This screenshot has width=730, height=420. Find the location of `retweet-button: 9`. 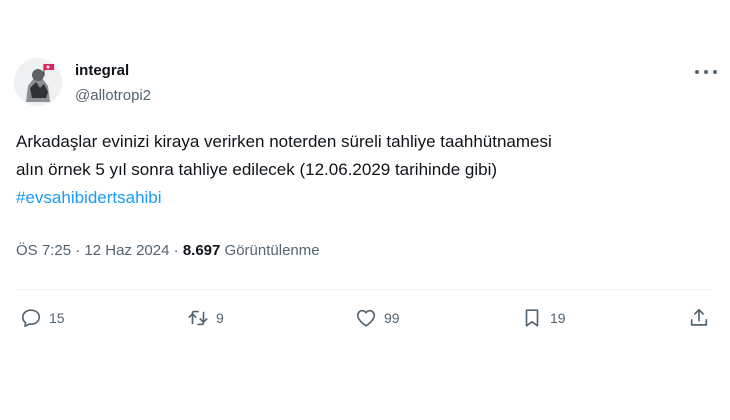

retweet-button: 9 is located at coordinates (205, 318).